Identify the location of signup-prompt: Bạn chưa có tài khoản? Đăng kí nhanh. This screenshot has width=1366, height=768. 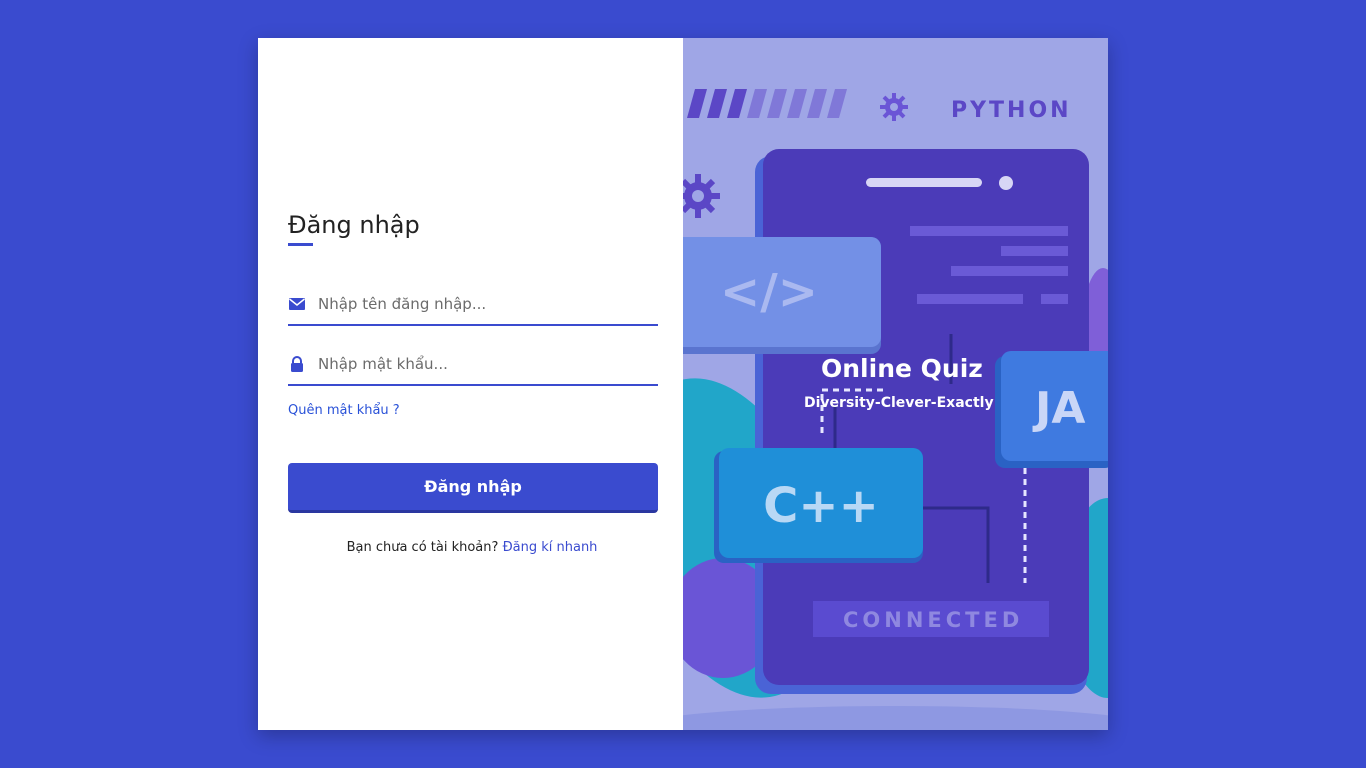
(472, 547).